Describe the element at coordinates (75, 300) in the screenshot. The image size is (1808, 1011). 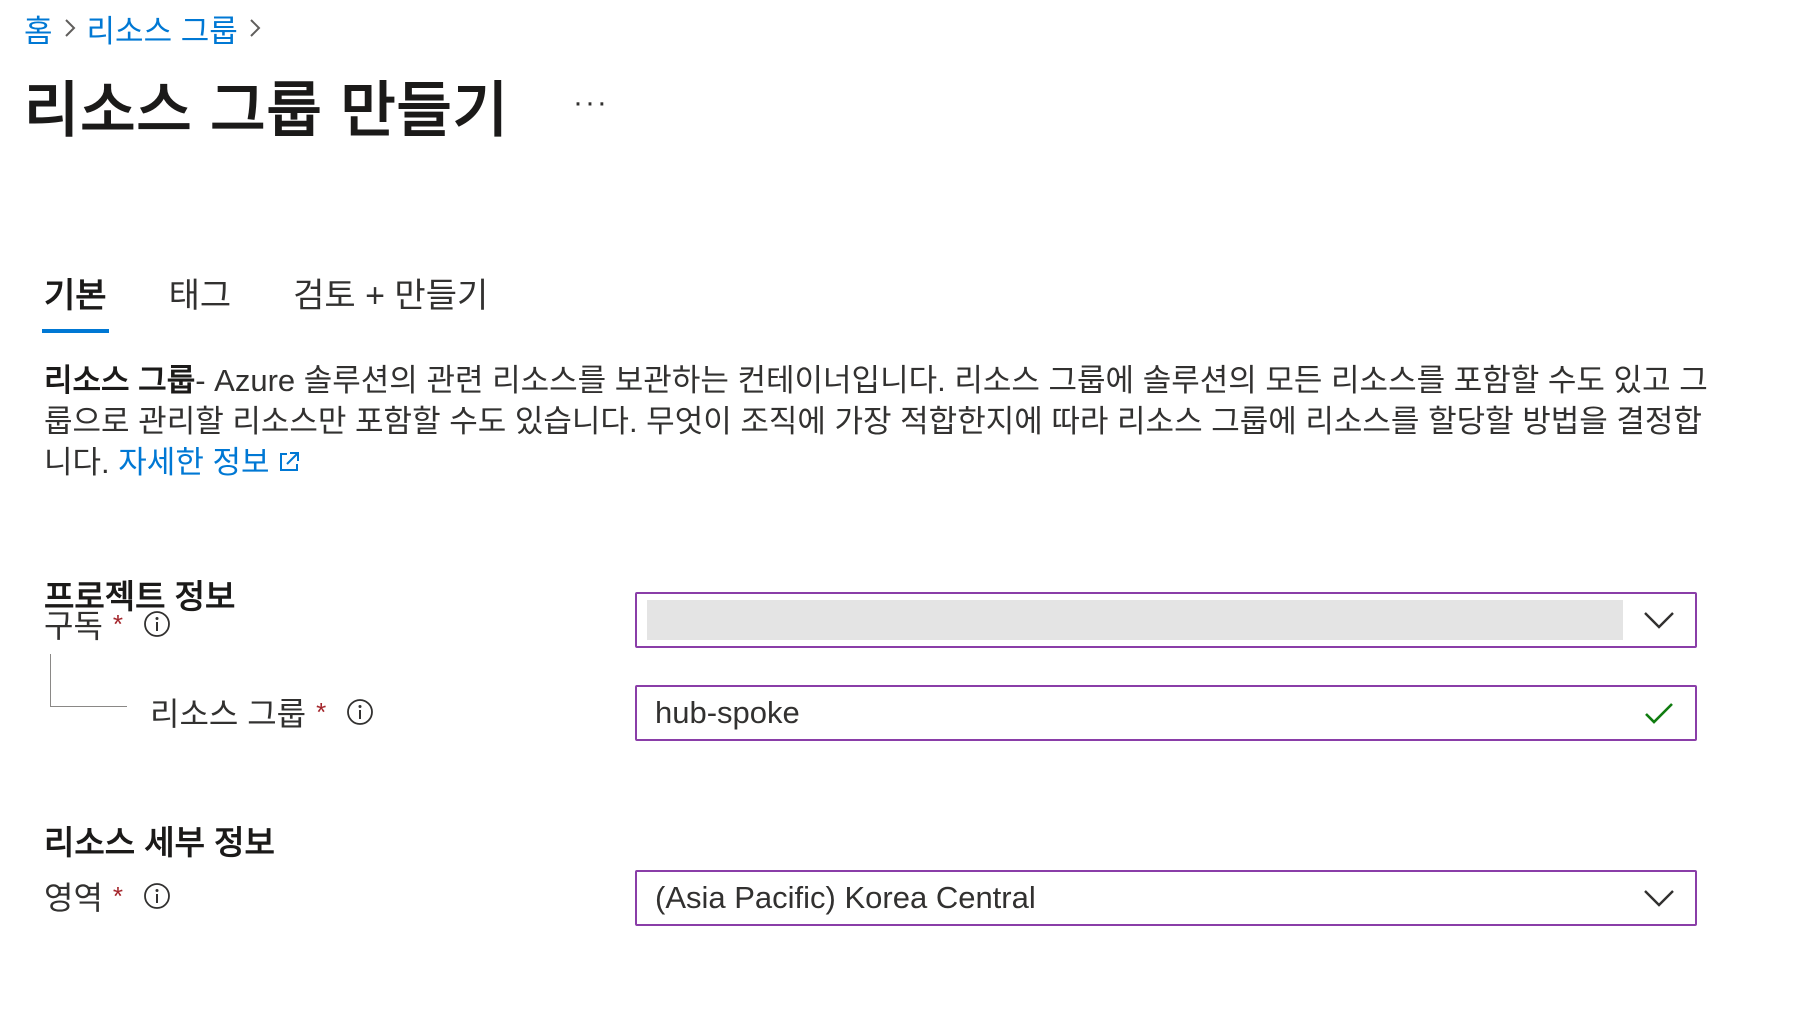
I see `tab-basics: 기본` at that location.